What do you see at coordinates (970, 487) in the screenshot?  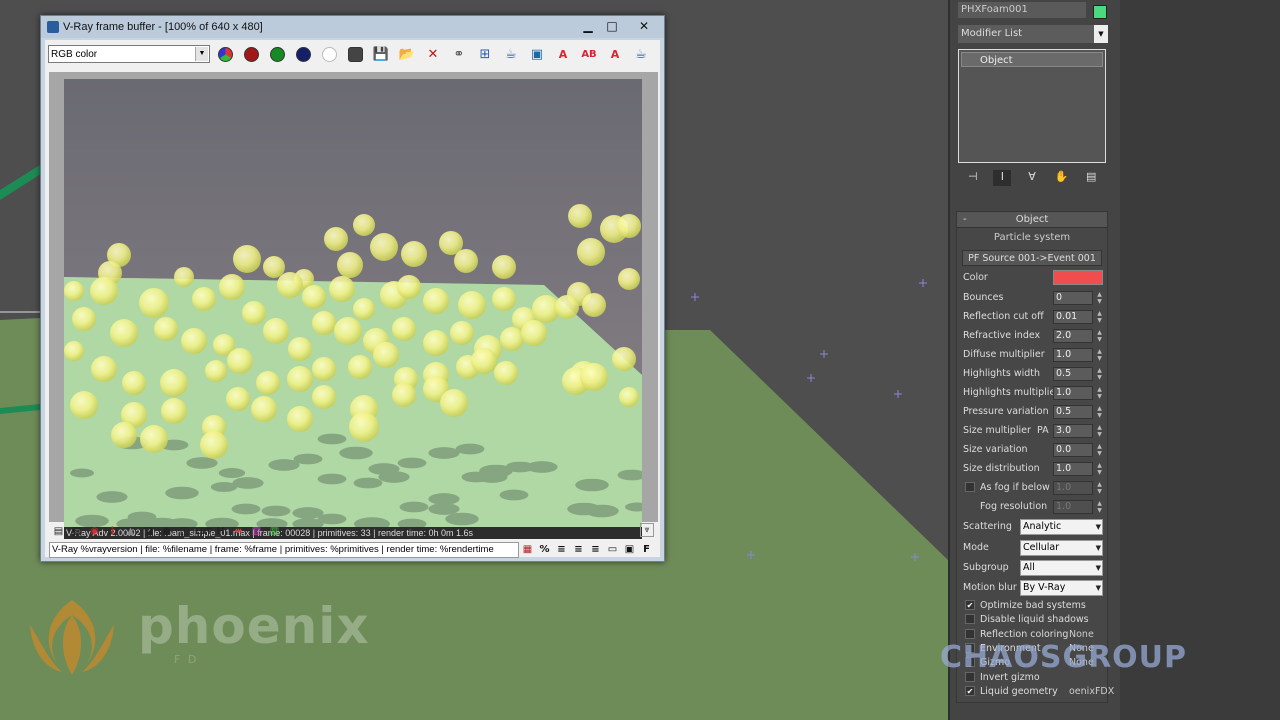 I see `fog-if-below-checkbox` at bounding box center [970, 487].